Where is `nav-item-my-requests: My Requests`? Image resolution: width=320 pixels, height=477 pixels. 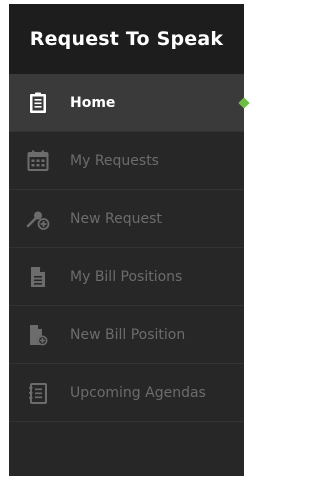
nav-item-my-requests: My Requests is located at coordinates (126, 161).